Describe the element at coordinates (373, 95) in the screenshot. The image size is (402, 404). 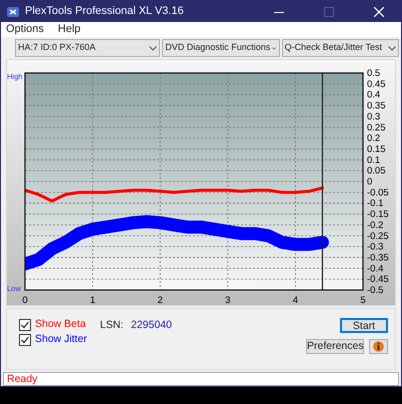
I see `y-tick-label: 0.4` at that location.